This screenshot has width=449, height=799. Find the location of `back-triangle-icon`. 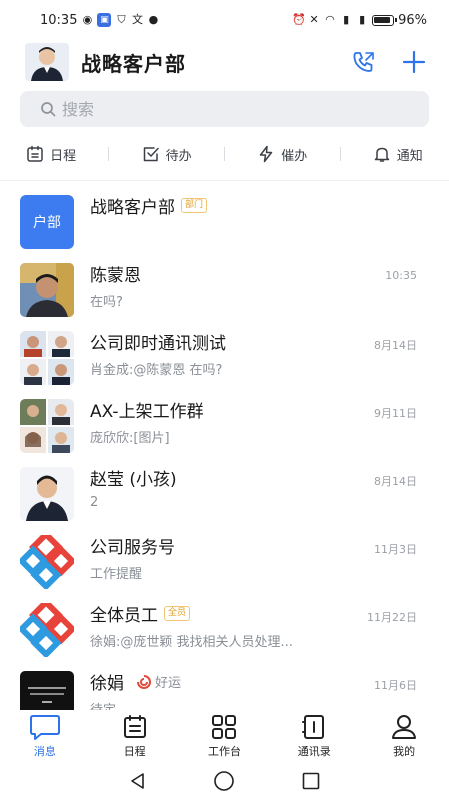

back-triangle-icon is located at coordinates (137, 780).